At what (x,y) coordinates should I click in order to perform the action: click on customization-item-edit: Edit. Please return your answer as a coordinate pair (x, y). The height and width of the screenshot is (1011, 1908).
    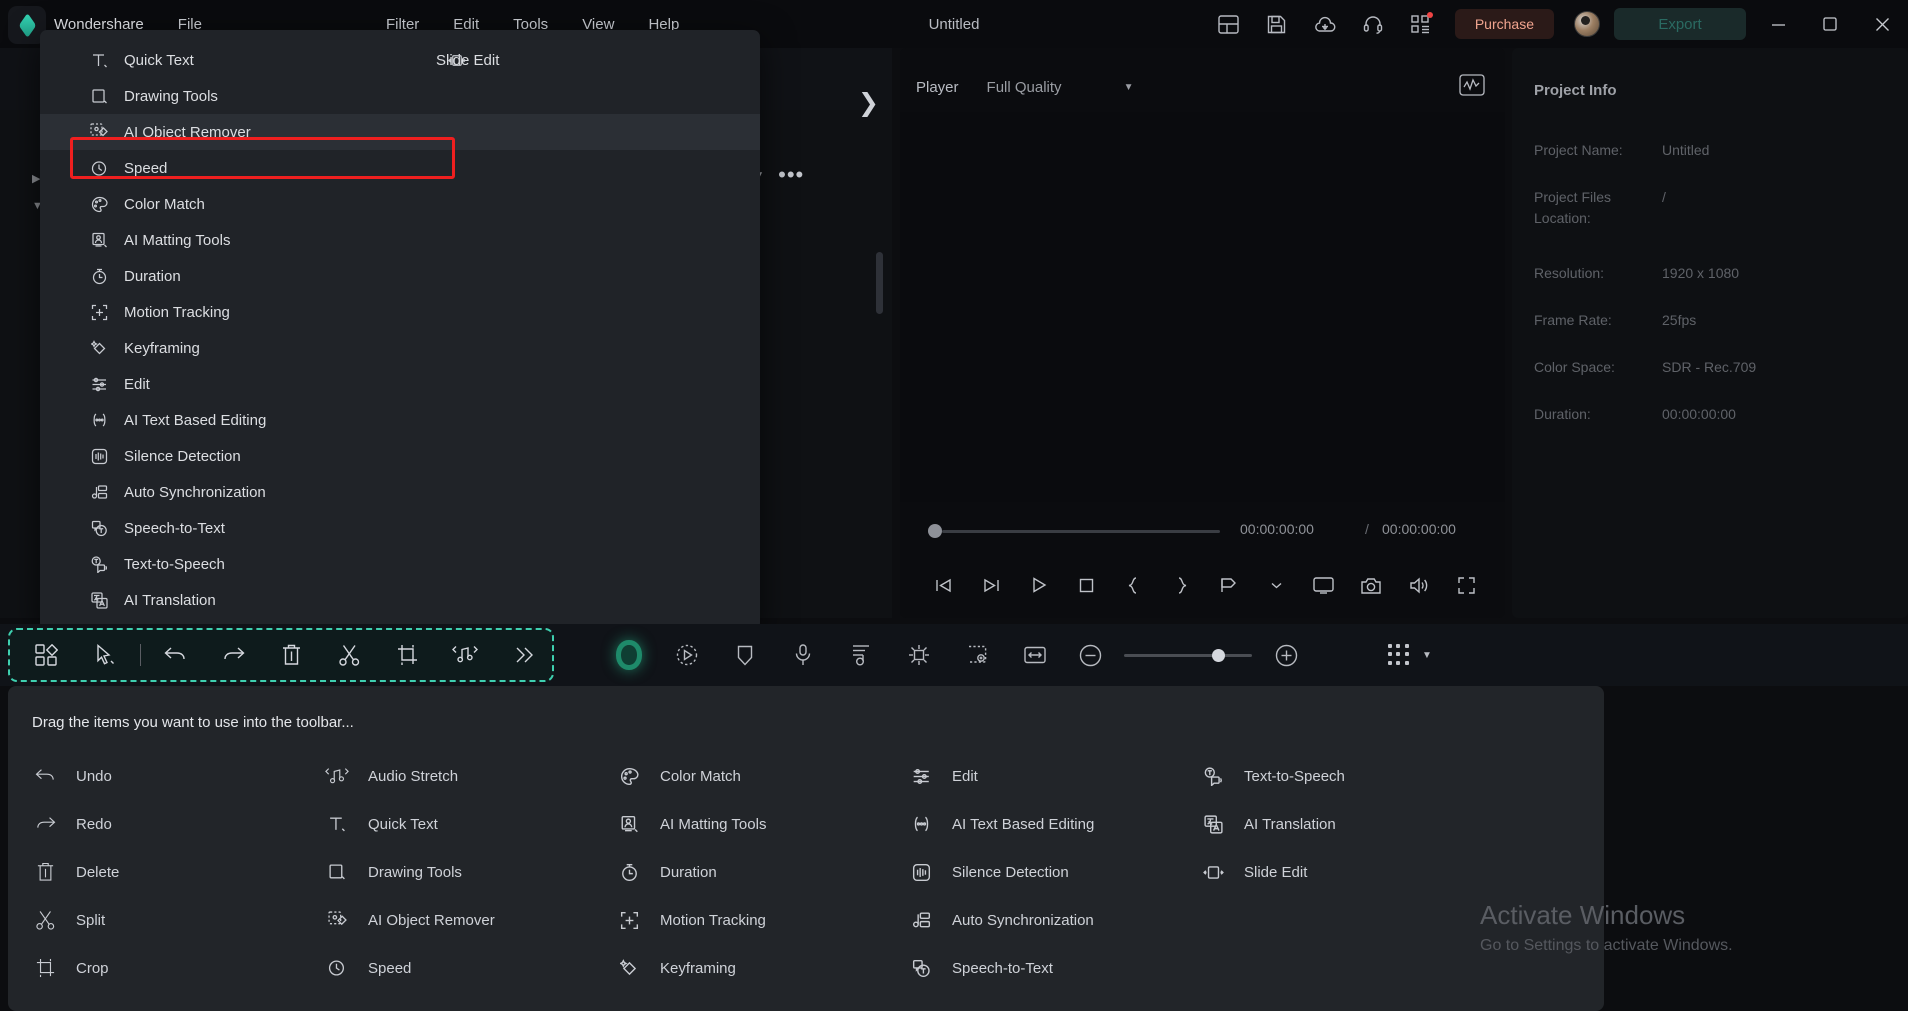
    Looking at the image, I should click on (1054, 776).